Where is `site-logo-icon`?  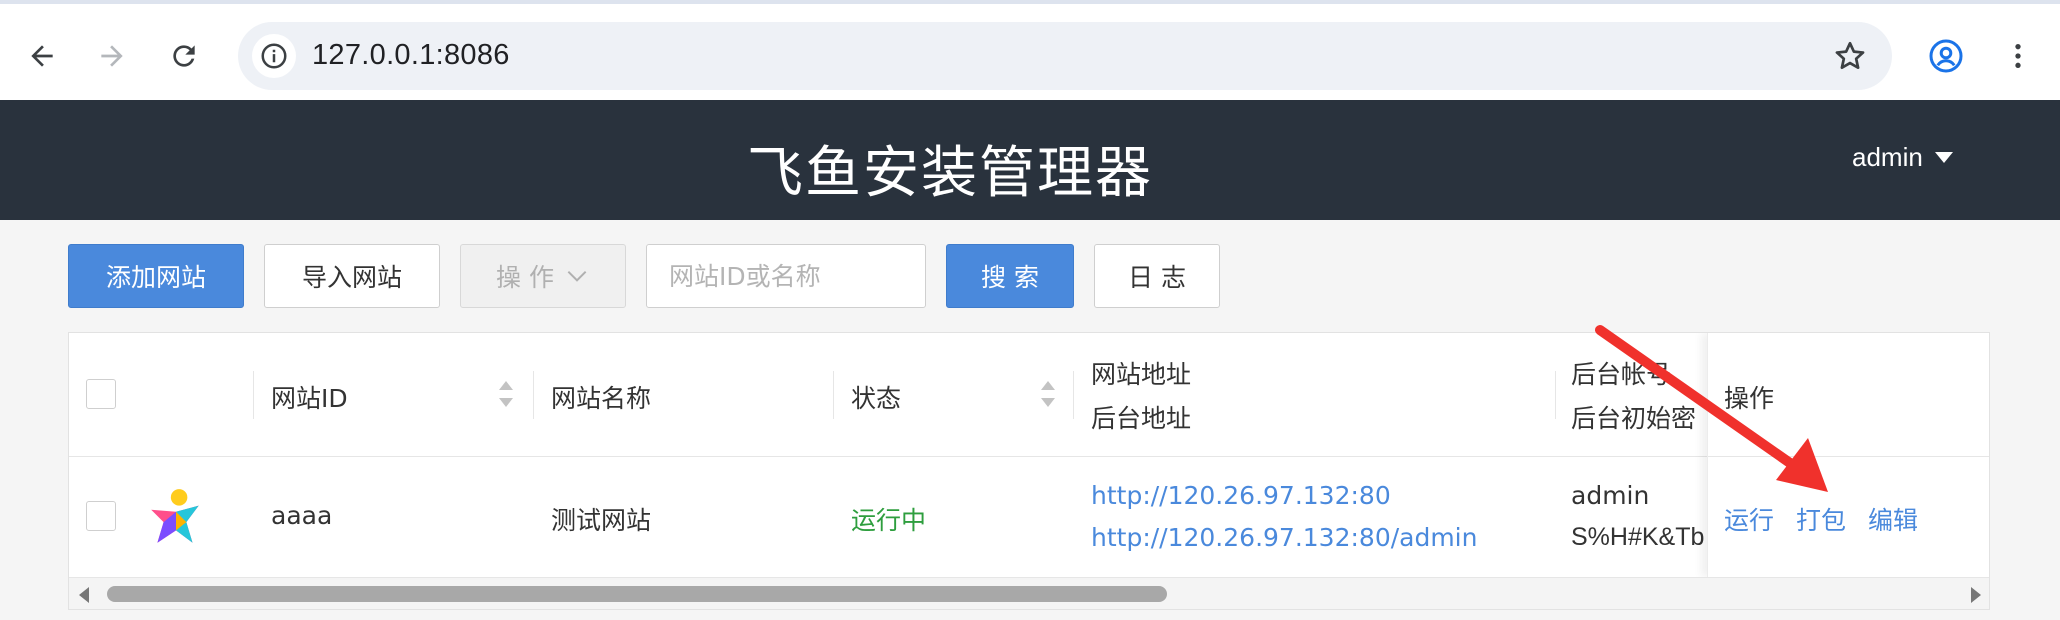
site-logo-icon is located at coordinates (175, 516).